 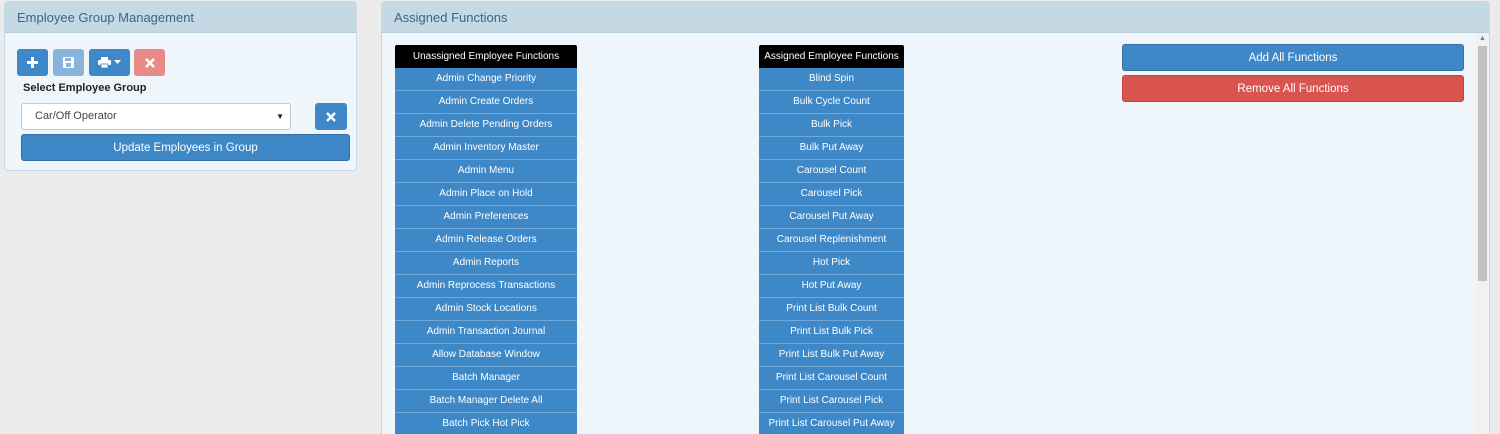 I want to click on function-list-item: Carousel Replenishment, so click(x=831, y=240).